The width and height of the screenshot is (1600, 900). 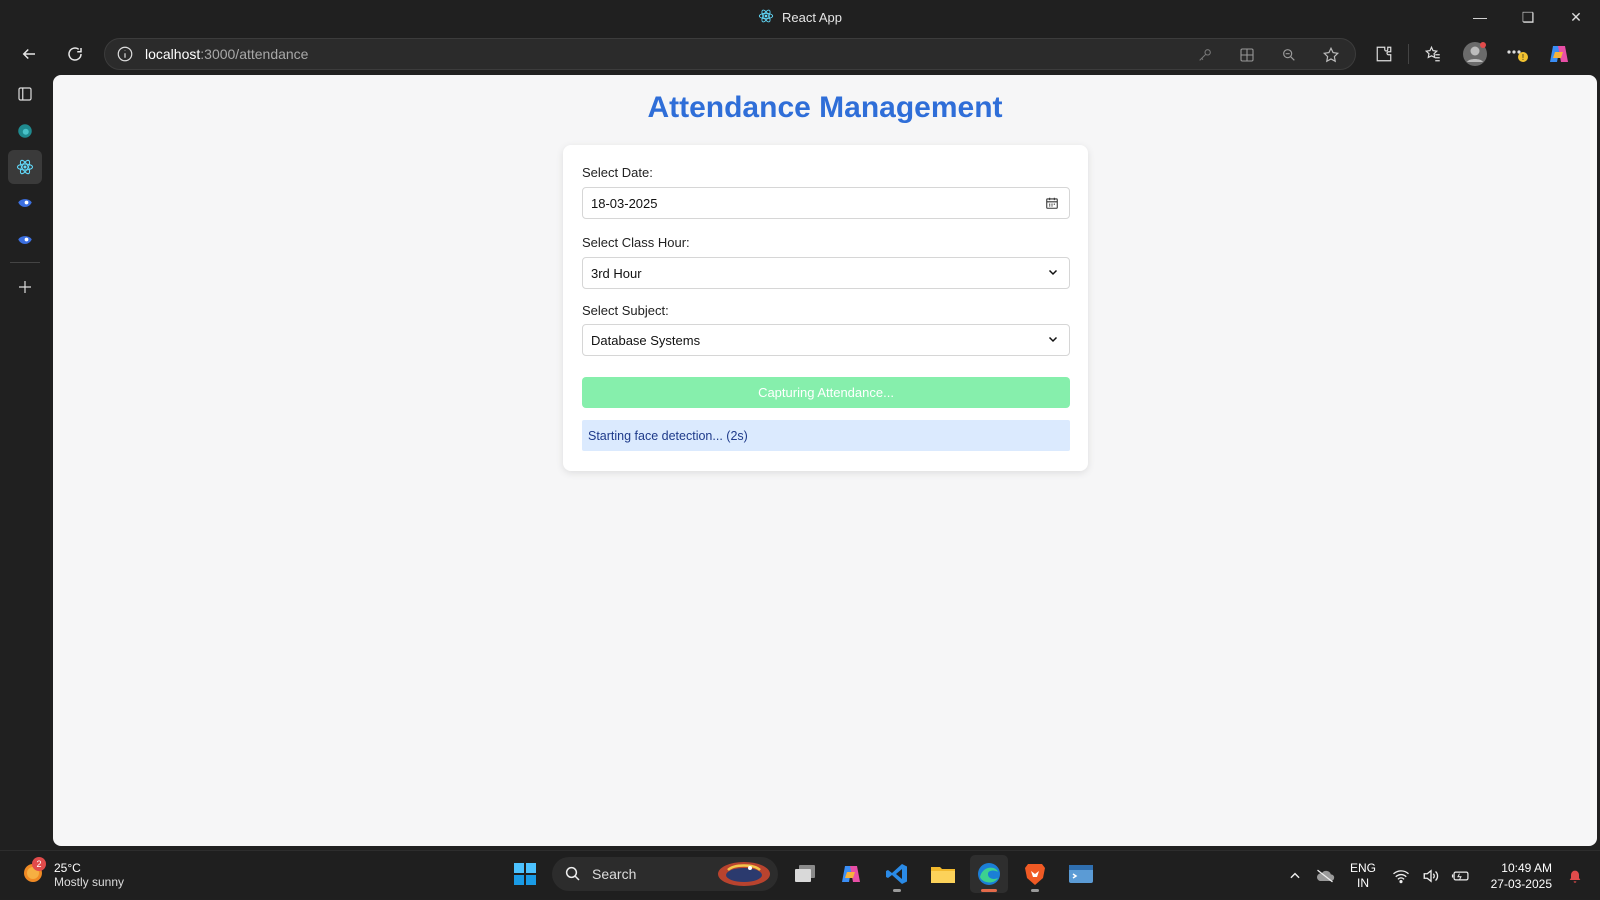 I want to click on taskbar-search: Search, so click(x=665, y=874).